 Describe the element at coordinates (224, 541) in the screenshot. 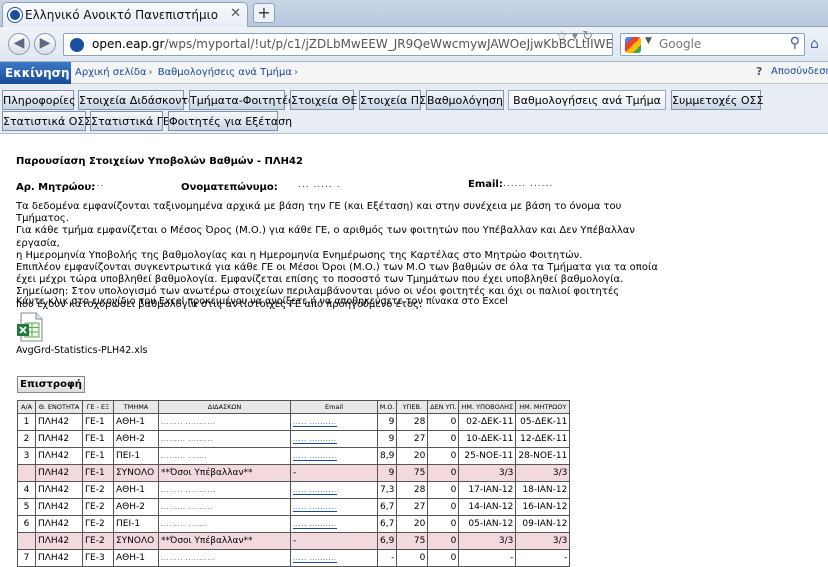

I see `cell-instructor: **Όσοι Υπέβαλλαν**` at that location.